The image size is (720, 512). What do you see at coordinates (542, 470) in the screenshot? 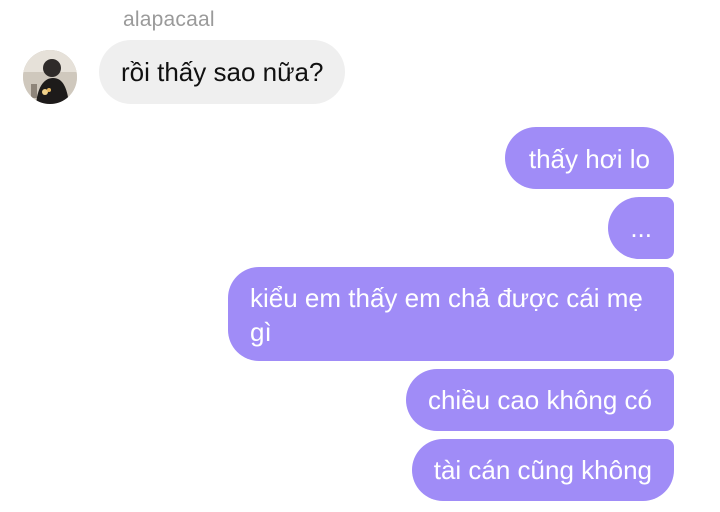
I see `outgoing-message-bubble: tài cán cũng không` at bounding box center [542, 470].